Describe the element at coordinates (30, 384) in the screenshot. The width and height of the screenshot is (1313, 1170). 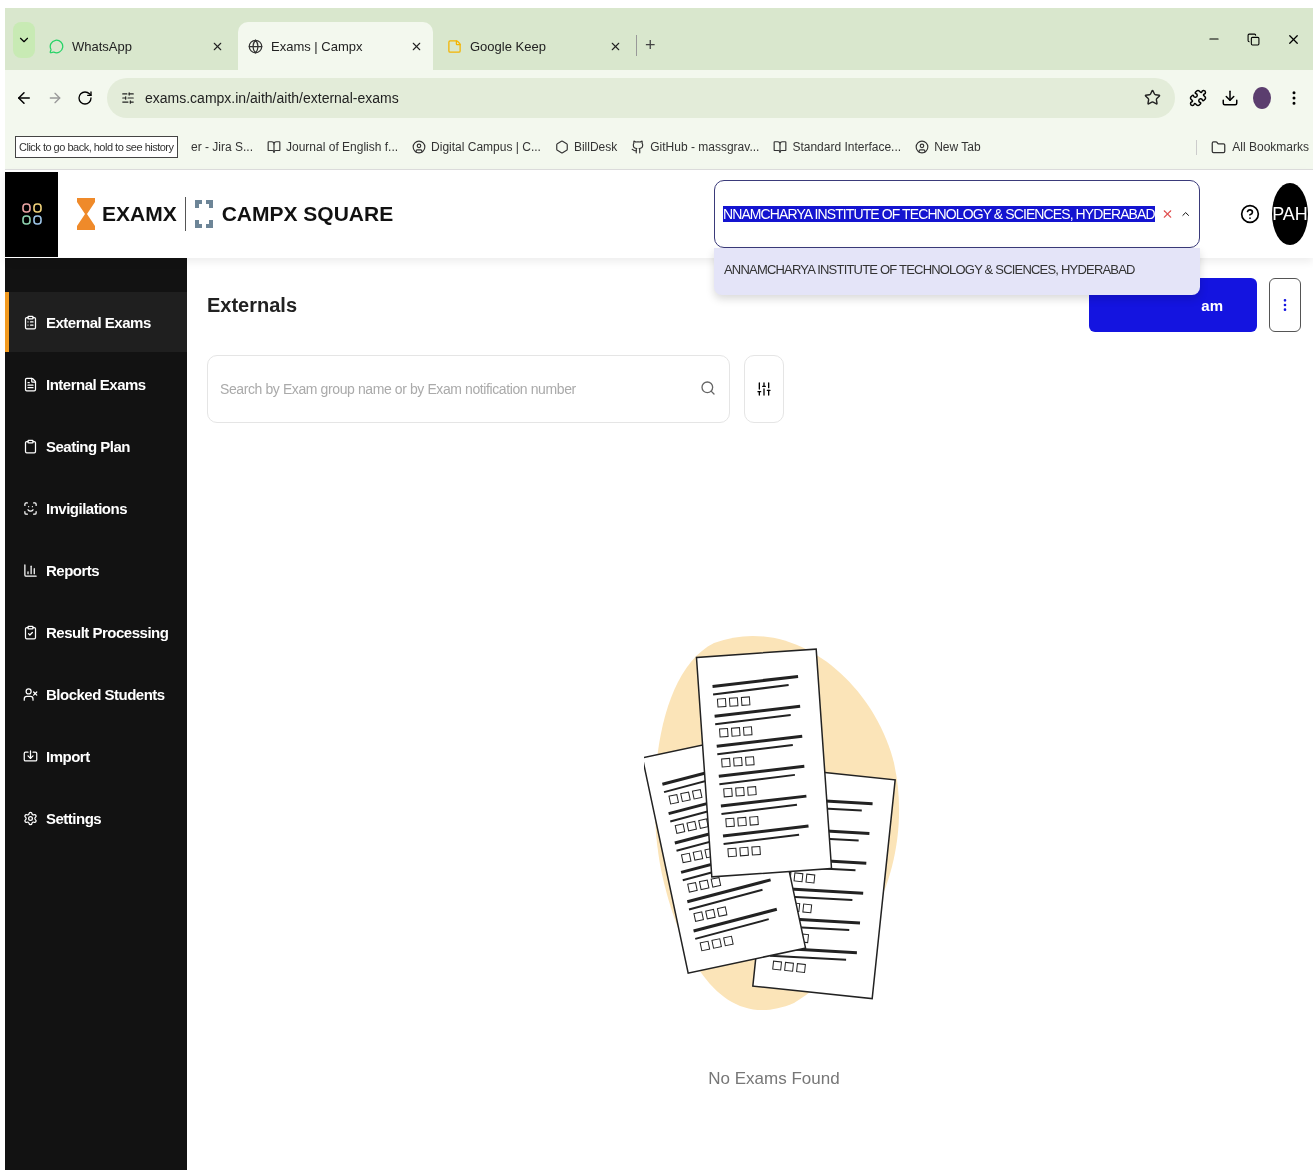
I see `document-icon` at that location.